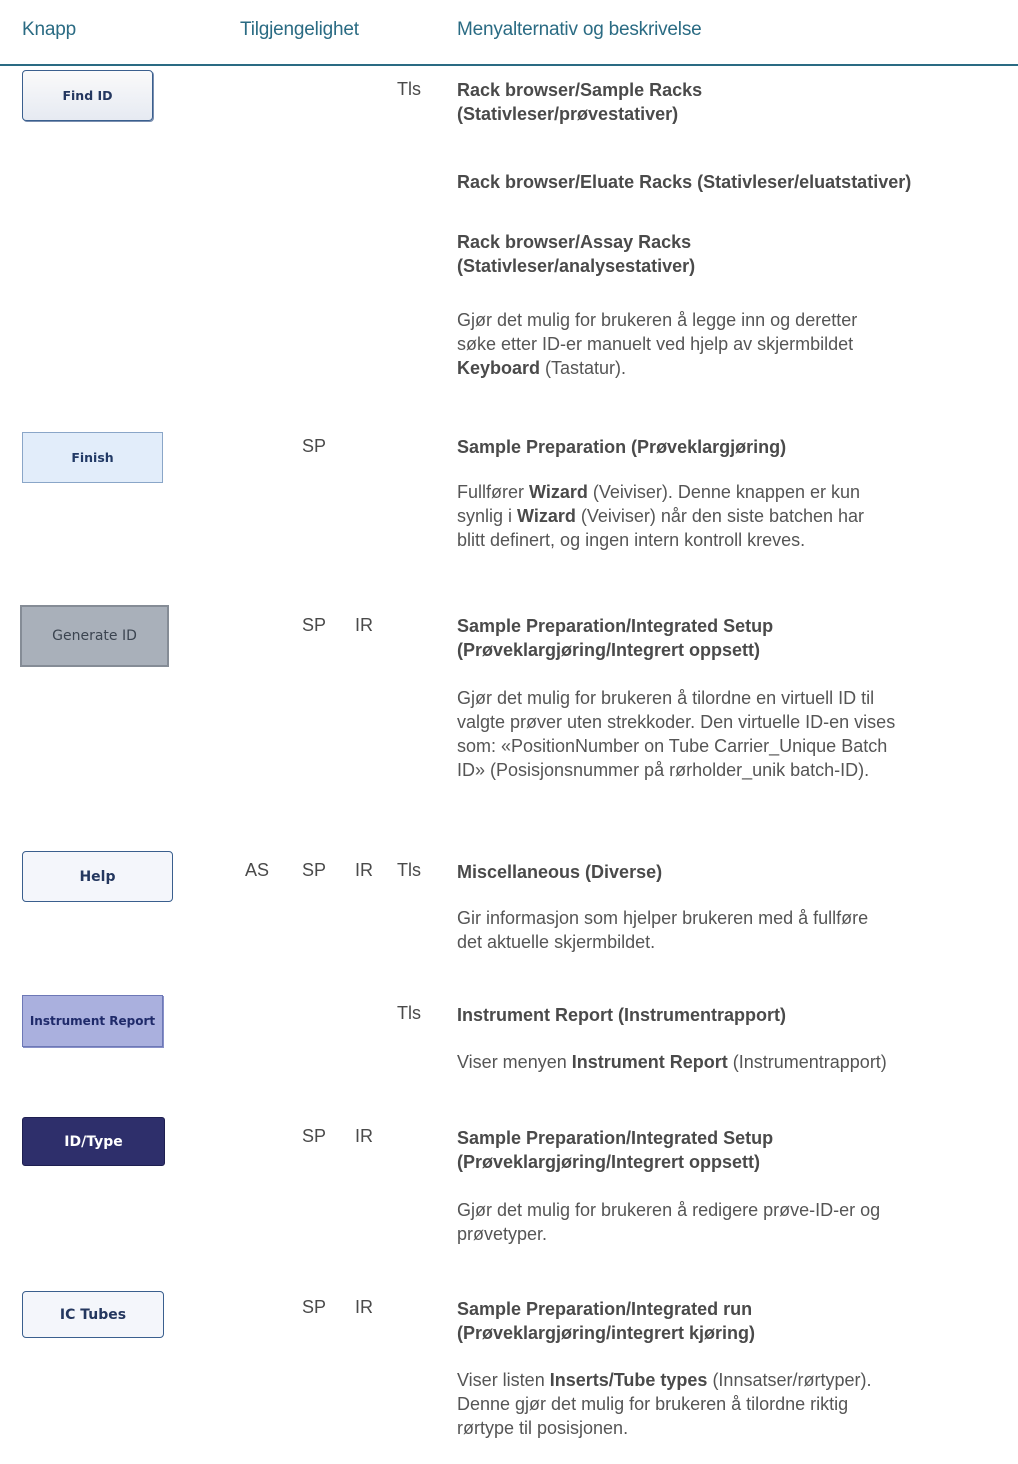 This screenshot has height=1464, width=1018. Describe the element at coordinates (93, 1314) in the screenshot. I see `ic-tubes-button: IC Tubes` at that location.